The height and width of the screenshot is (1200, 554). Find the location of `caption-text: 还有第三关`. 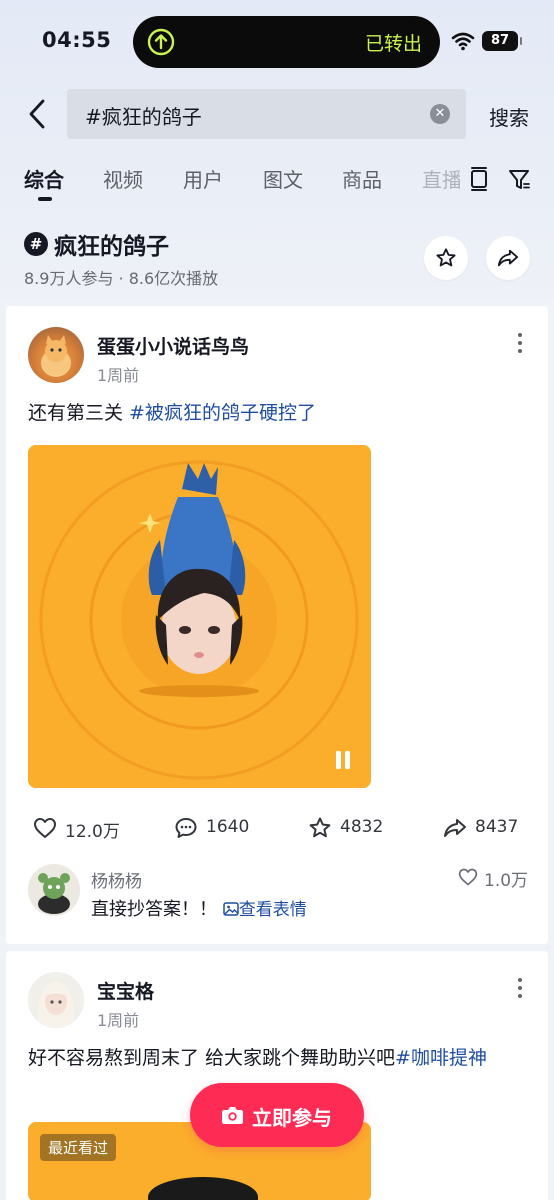

caption-text: 还有第三关 is located at coordinates (79, 413).